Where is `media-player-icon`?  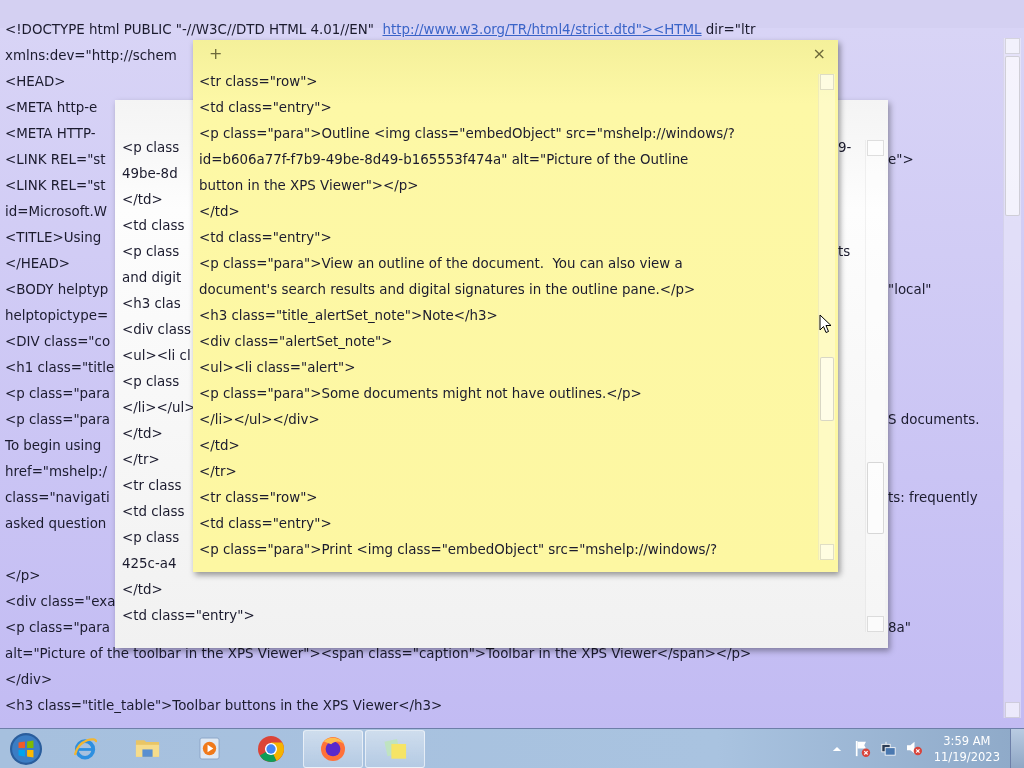 media-player-icon is located at coordinates (209, 748).